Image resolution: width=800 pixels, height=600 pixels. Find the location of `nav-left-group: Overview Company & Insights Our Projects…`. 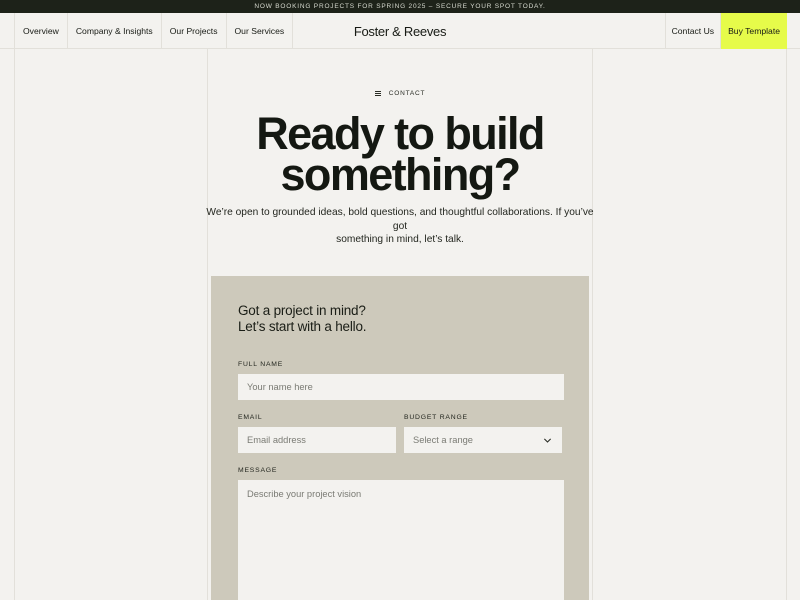

nav-left-group: Overview Company & Insights Our Projects… is located at coordinates (154, 31).